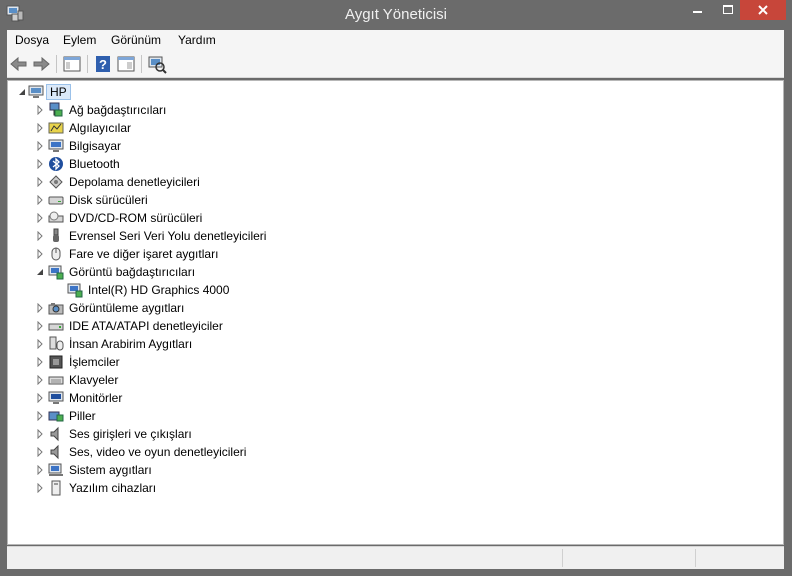 The image size is (792, 576). What do you see at coordinates (72, 64) in the screenshot?
I see `show-hide-console-tree-icon` at bounding box center [72, 64].